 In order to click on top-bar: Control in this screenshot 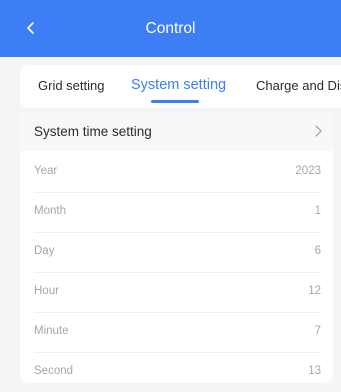, I will do `click(170, 28)`.